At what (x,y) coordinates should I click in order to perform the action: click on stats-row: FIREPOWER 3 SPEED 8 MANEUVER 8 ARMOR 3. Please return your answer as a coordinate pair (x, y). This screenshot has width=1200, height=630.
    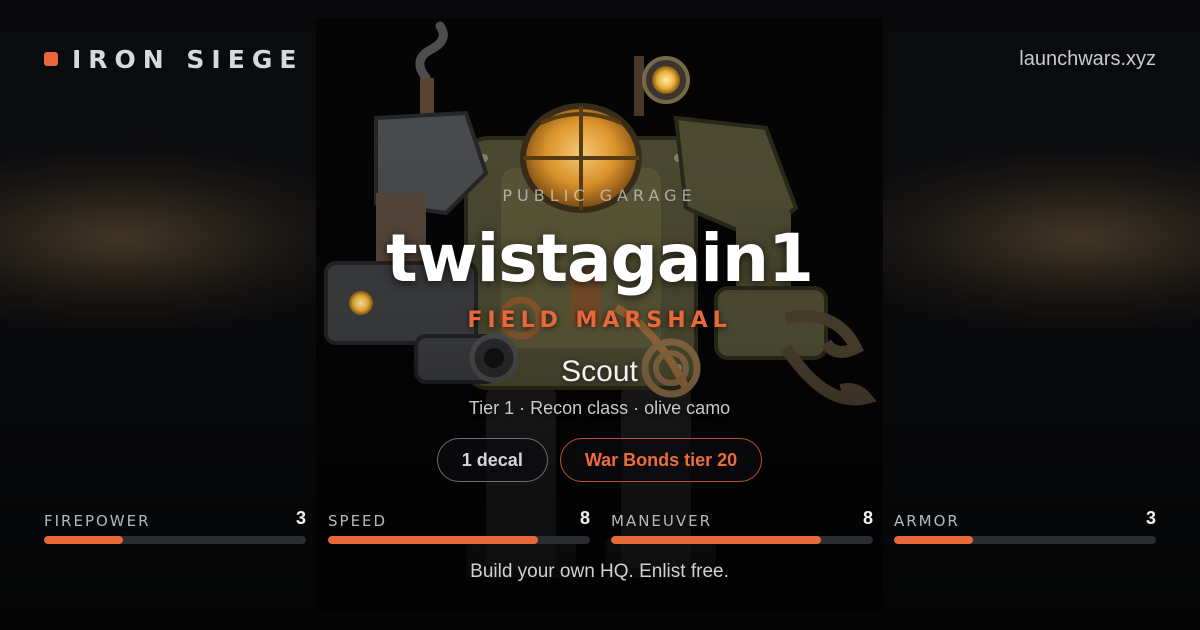
    Looking at the image, I should click on (600, 528).